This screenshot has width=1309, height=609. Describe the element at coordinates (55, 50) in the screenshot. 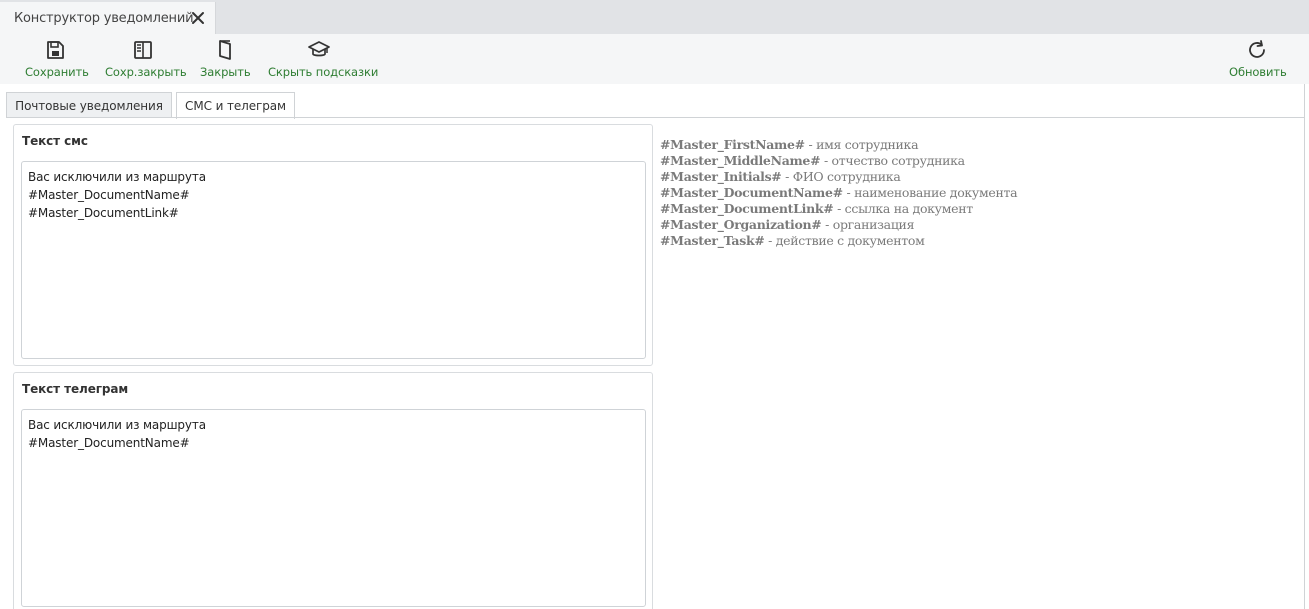

I see `save-icon` at that location.